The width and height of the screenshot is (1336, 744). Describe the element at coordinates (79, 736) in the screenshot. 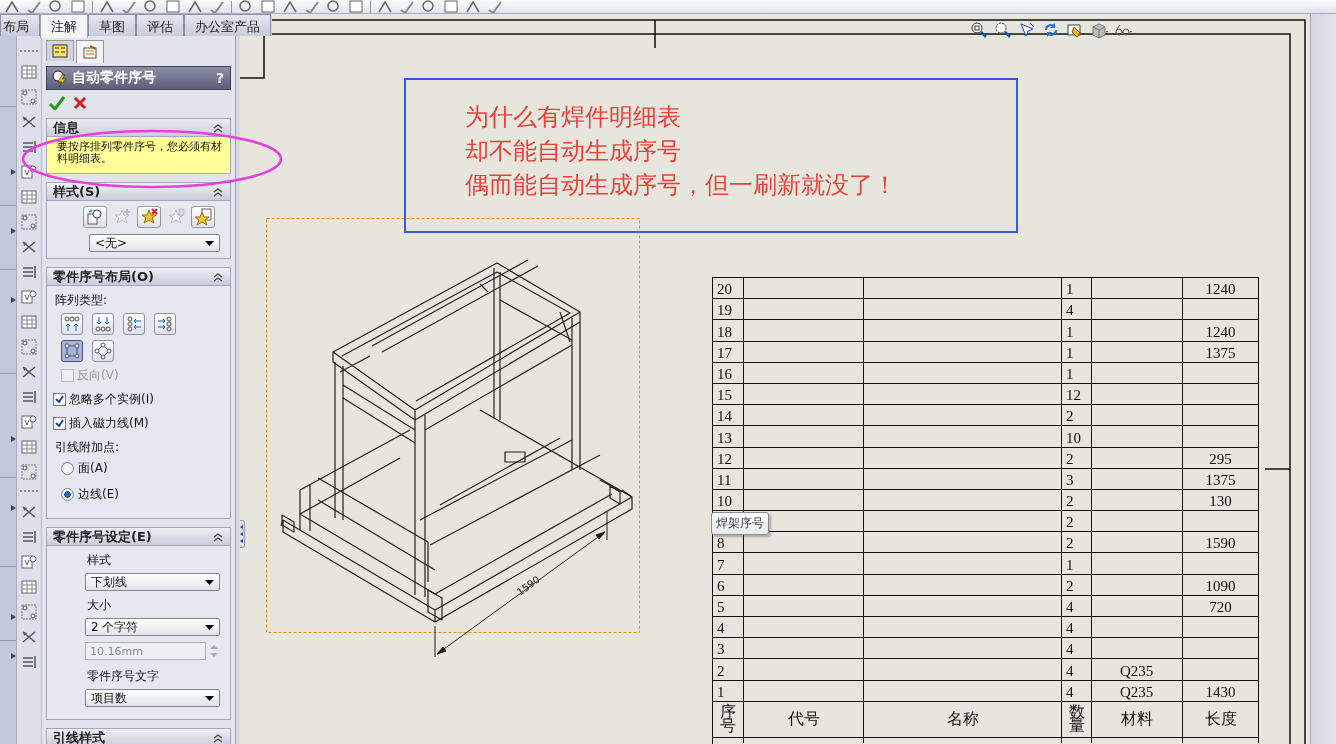

I see `section-title: 引线样式` at that location.